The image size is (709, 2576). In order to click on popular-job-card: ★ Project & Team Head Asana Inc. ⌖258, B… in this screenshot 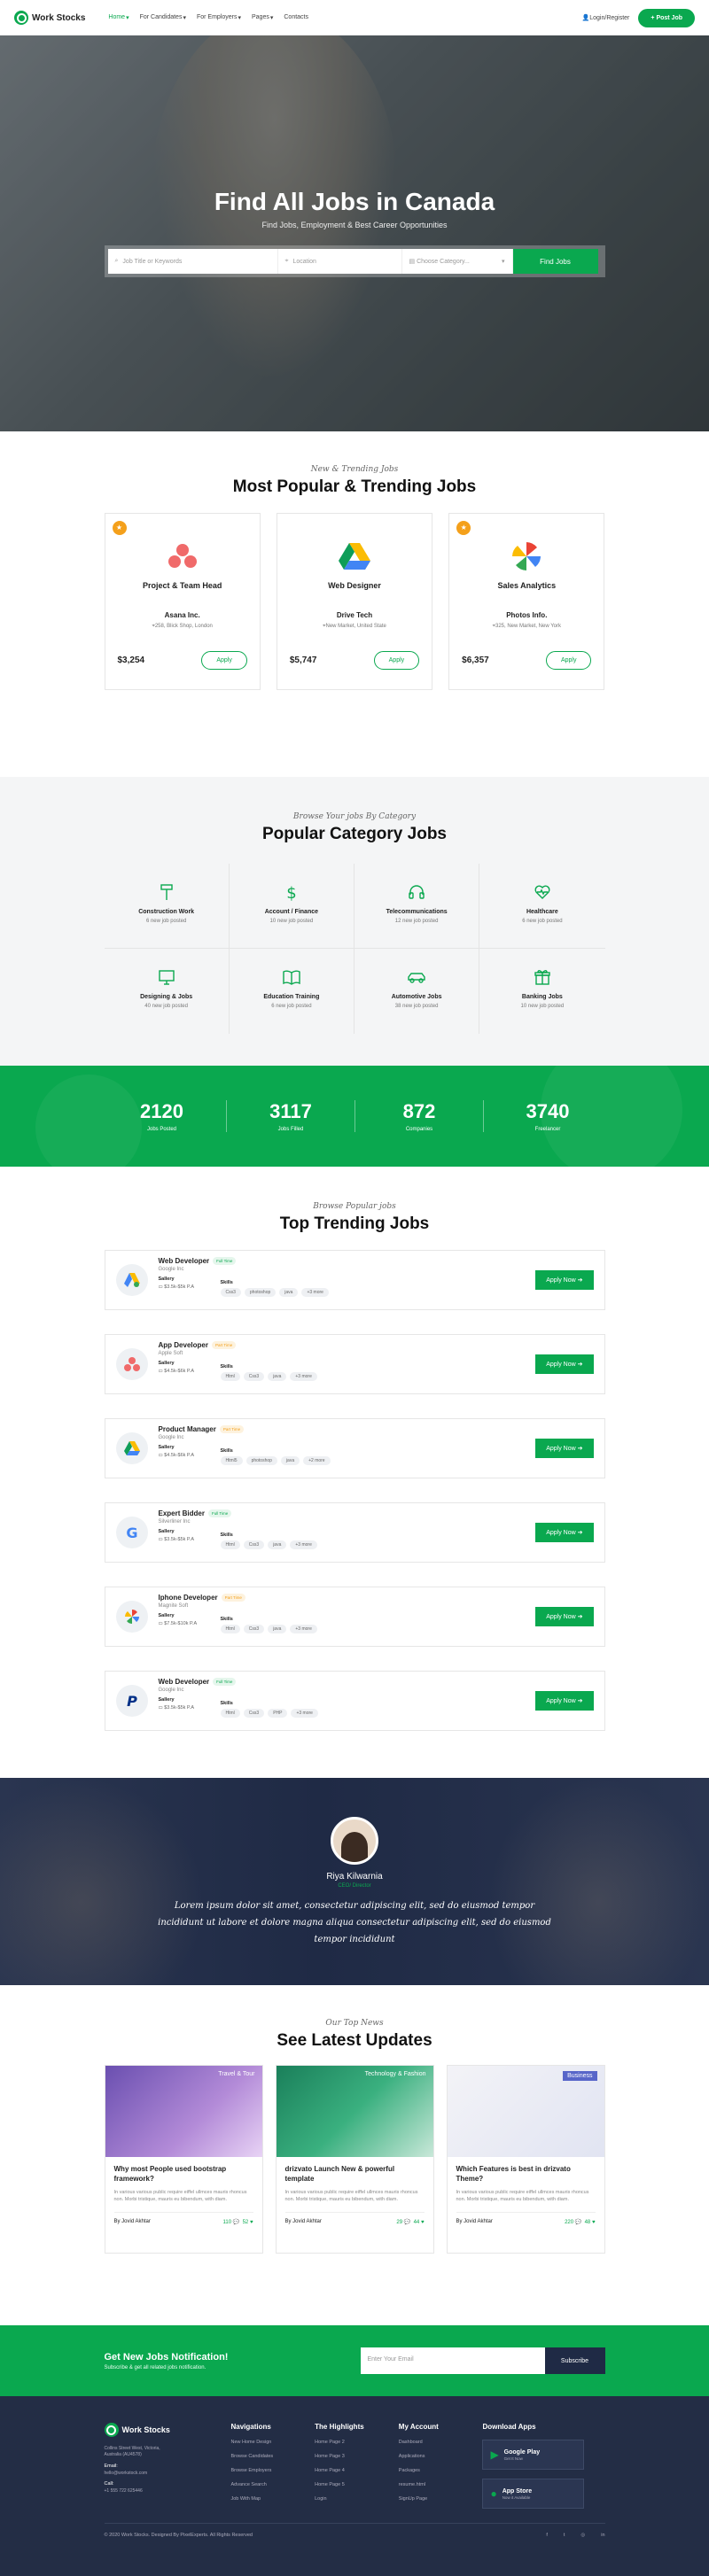, I will do `click(182, 601)`.